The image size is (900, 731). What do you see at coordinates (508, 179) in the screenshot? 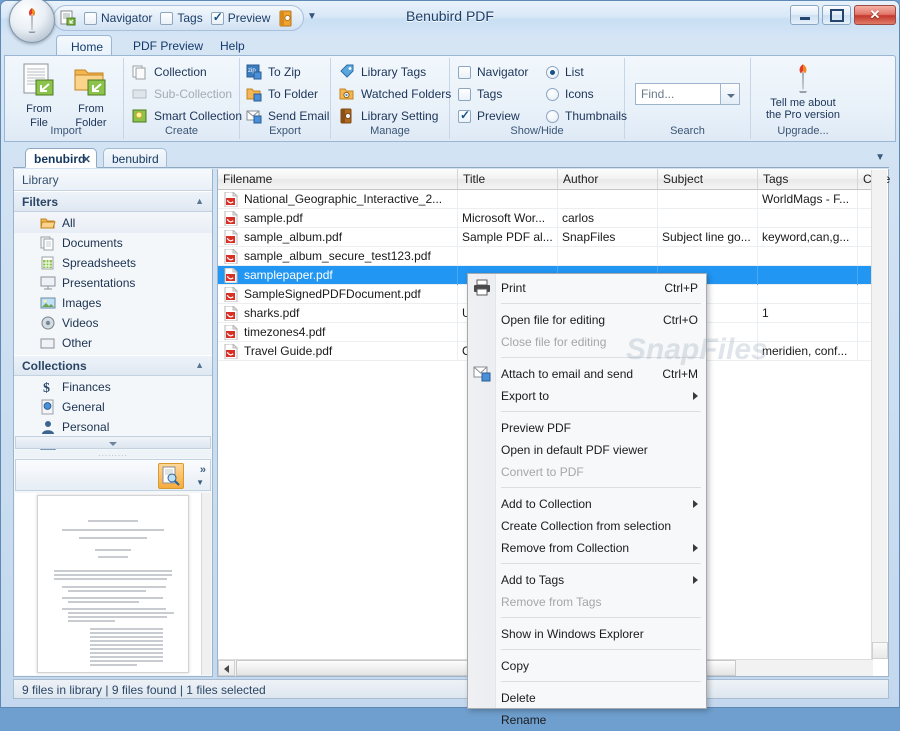
I see `column-header-title: Title` at bounding box center [508, 179].